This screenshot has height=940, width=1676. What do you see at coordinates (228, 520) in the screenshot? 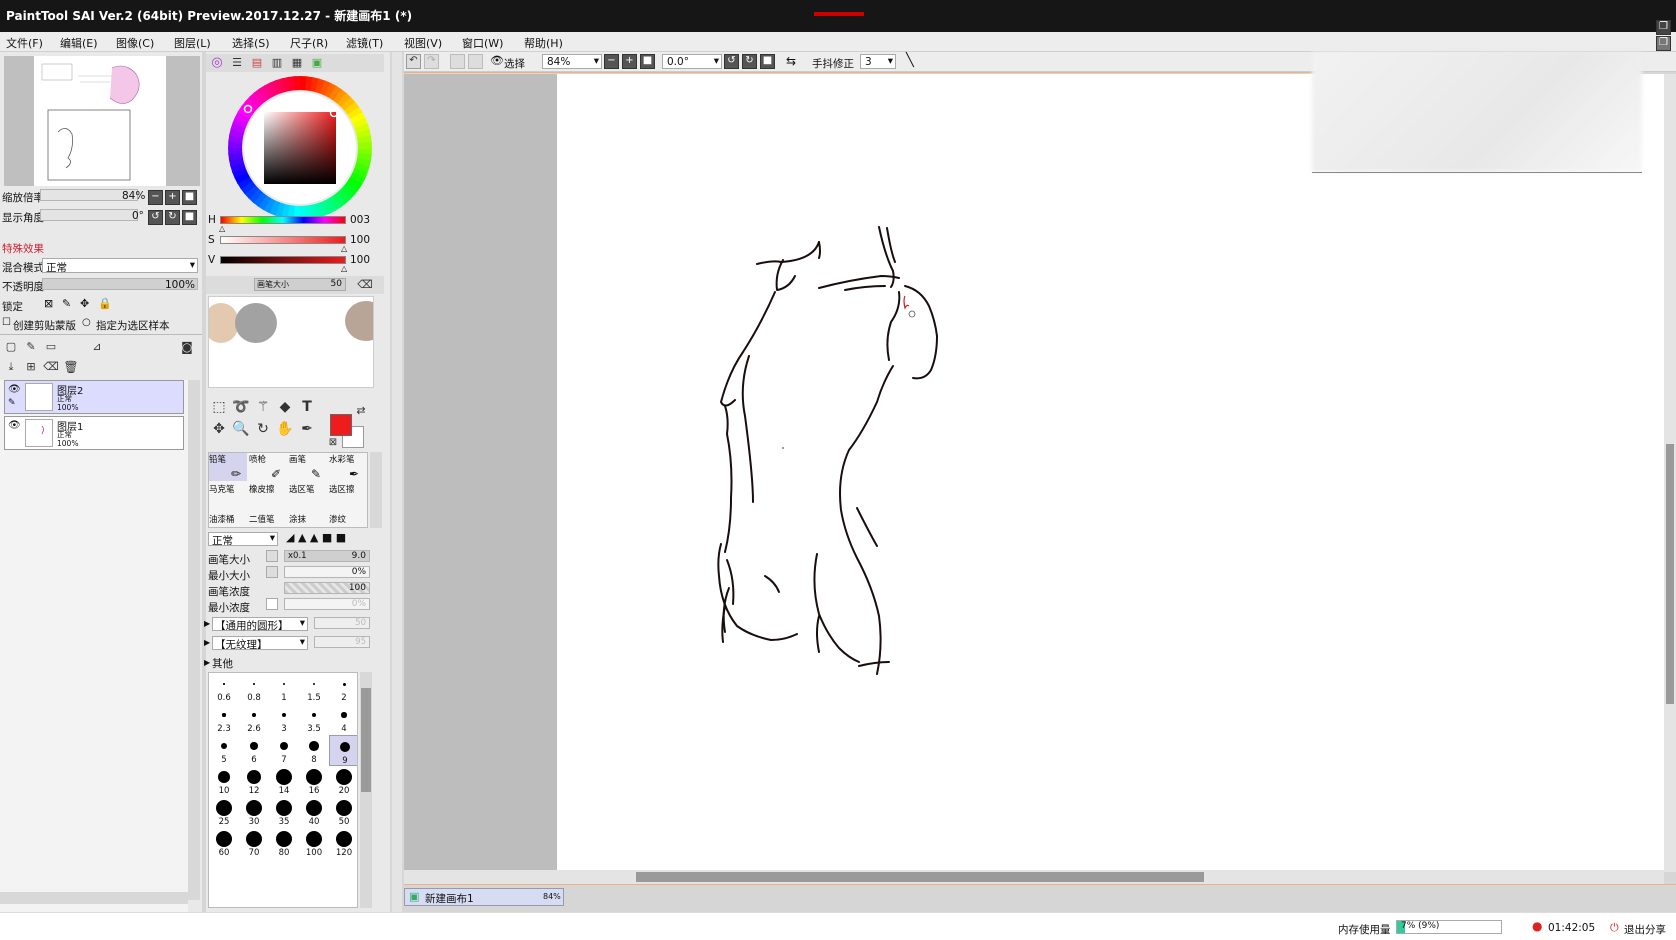
I see `brush-bucket: 油漆桶` at bounding box center [228, 520].